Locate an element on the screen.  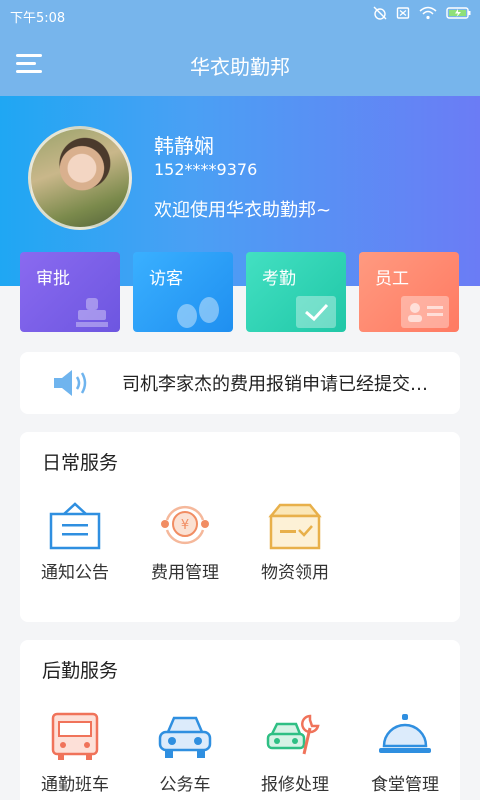
status-icons is located at coordinates (422, 13).